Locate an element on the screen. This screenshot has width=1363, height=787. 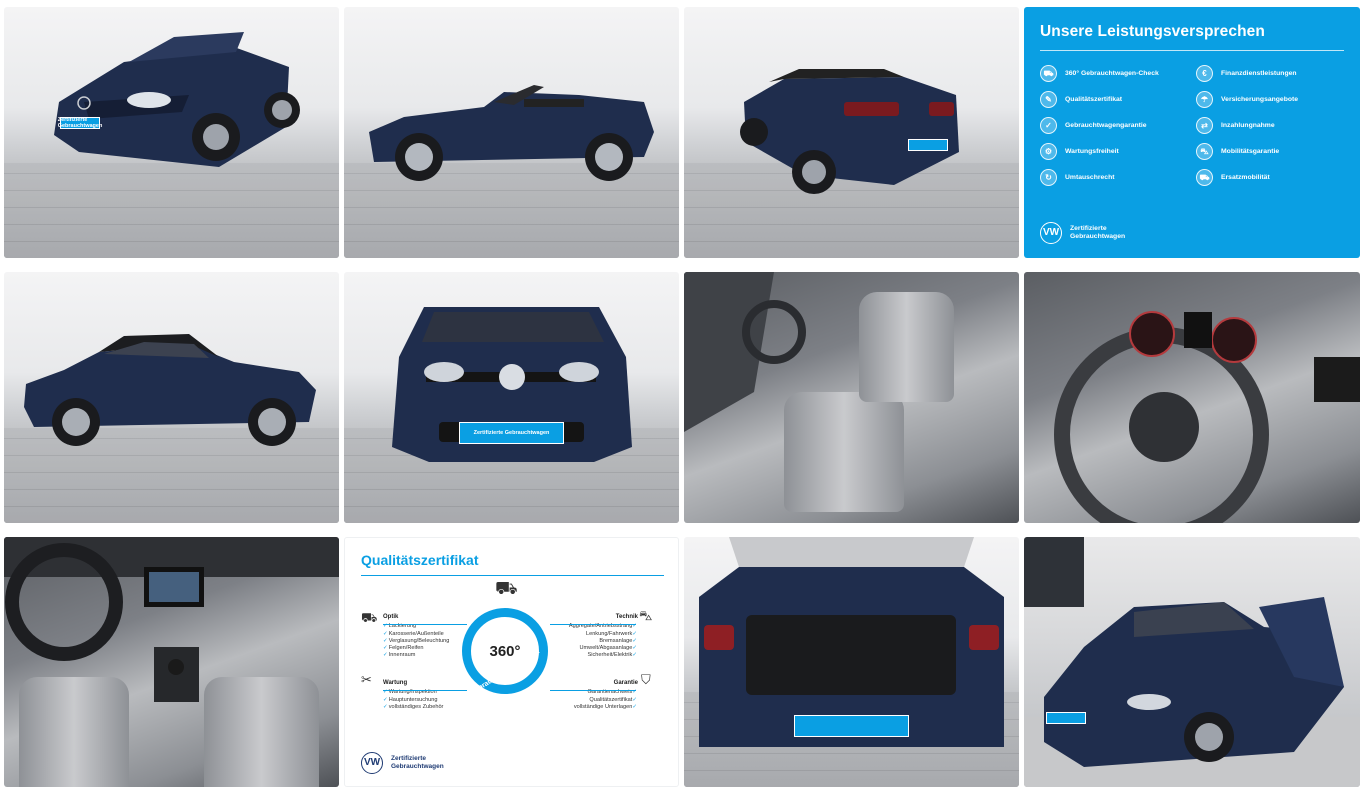
gallery-photo-1: Zertifizierte Gebrauchtwagen is located at coordinates (171, 132).